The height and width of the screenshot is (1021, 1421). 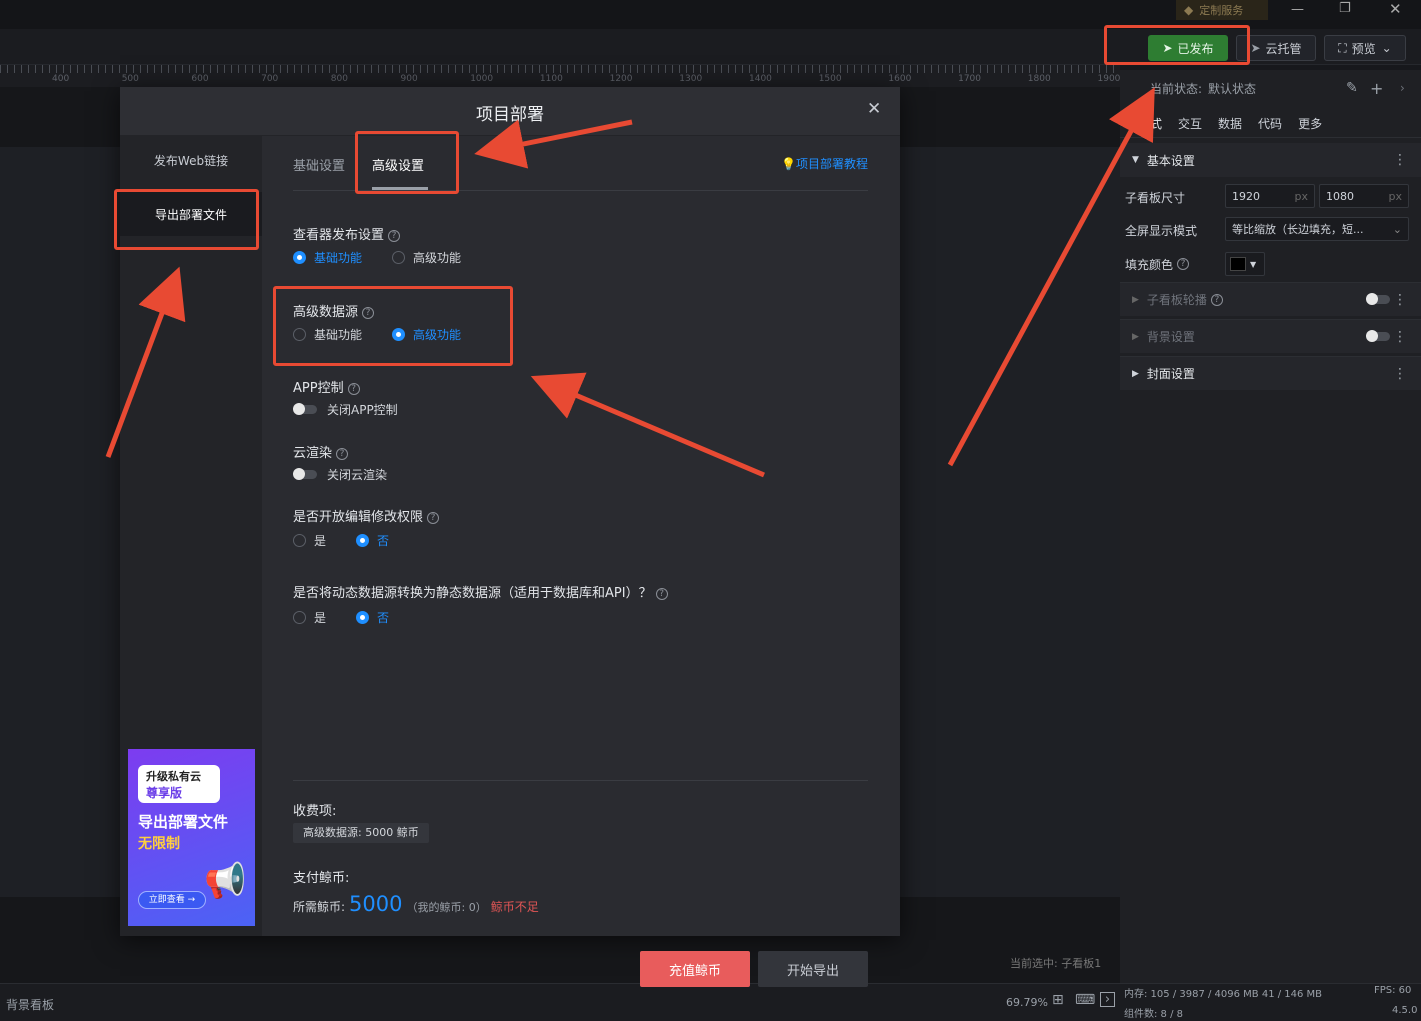 I want to click on insufficient-text: 鲸币不足, so click(x=514, y=907).